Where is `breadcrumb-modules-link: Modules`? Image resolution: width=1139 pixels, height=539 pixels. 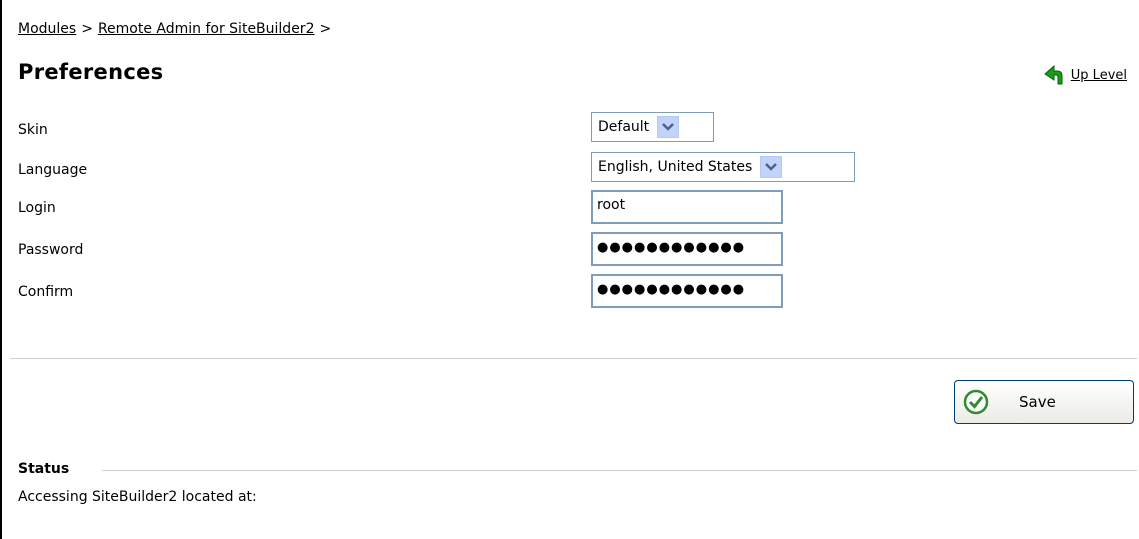 breadcrumb-modules-link: Modules is located at coordinates (47, 29).